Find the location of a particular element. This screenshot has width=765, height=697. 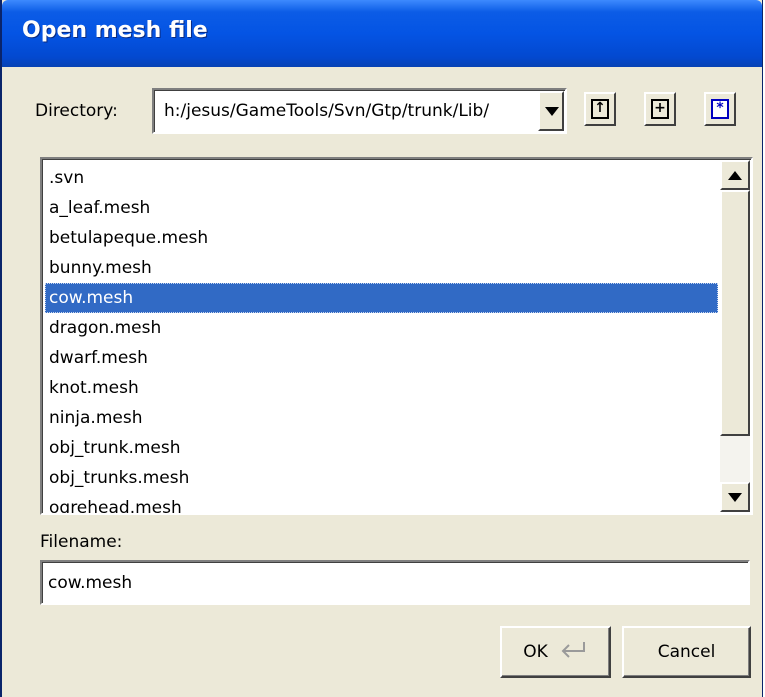

vertical-scrollbar is located at coordinates (735, 336).